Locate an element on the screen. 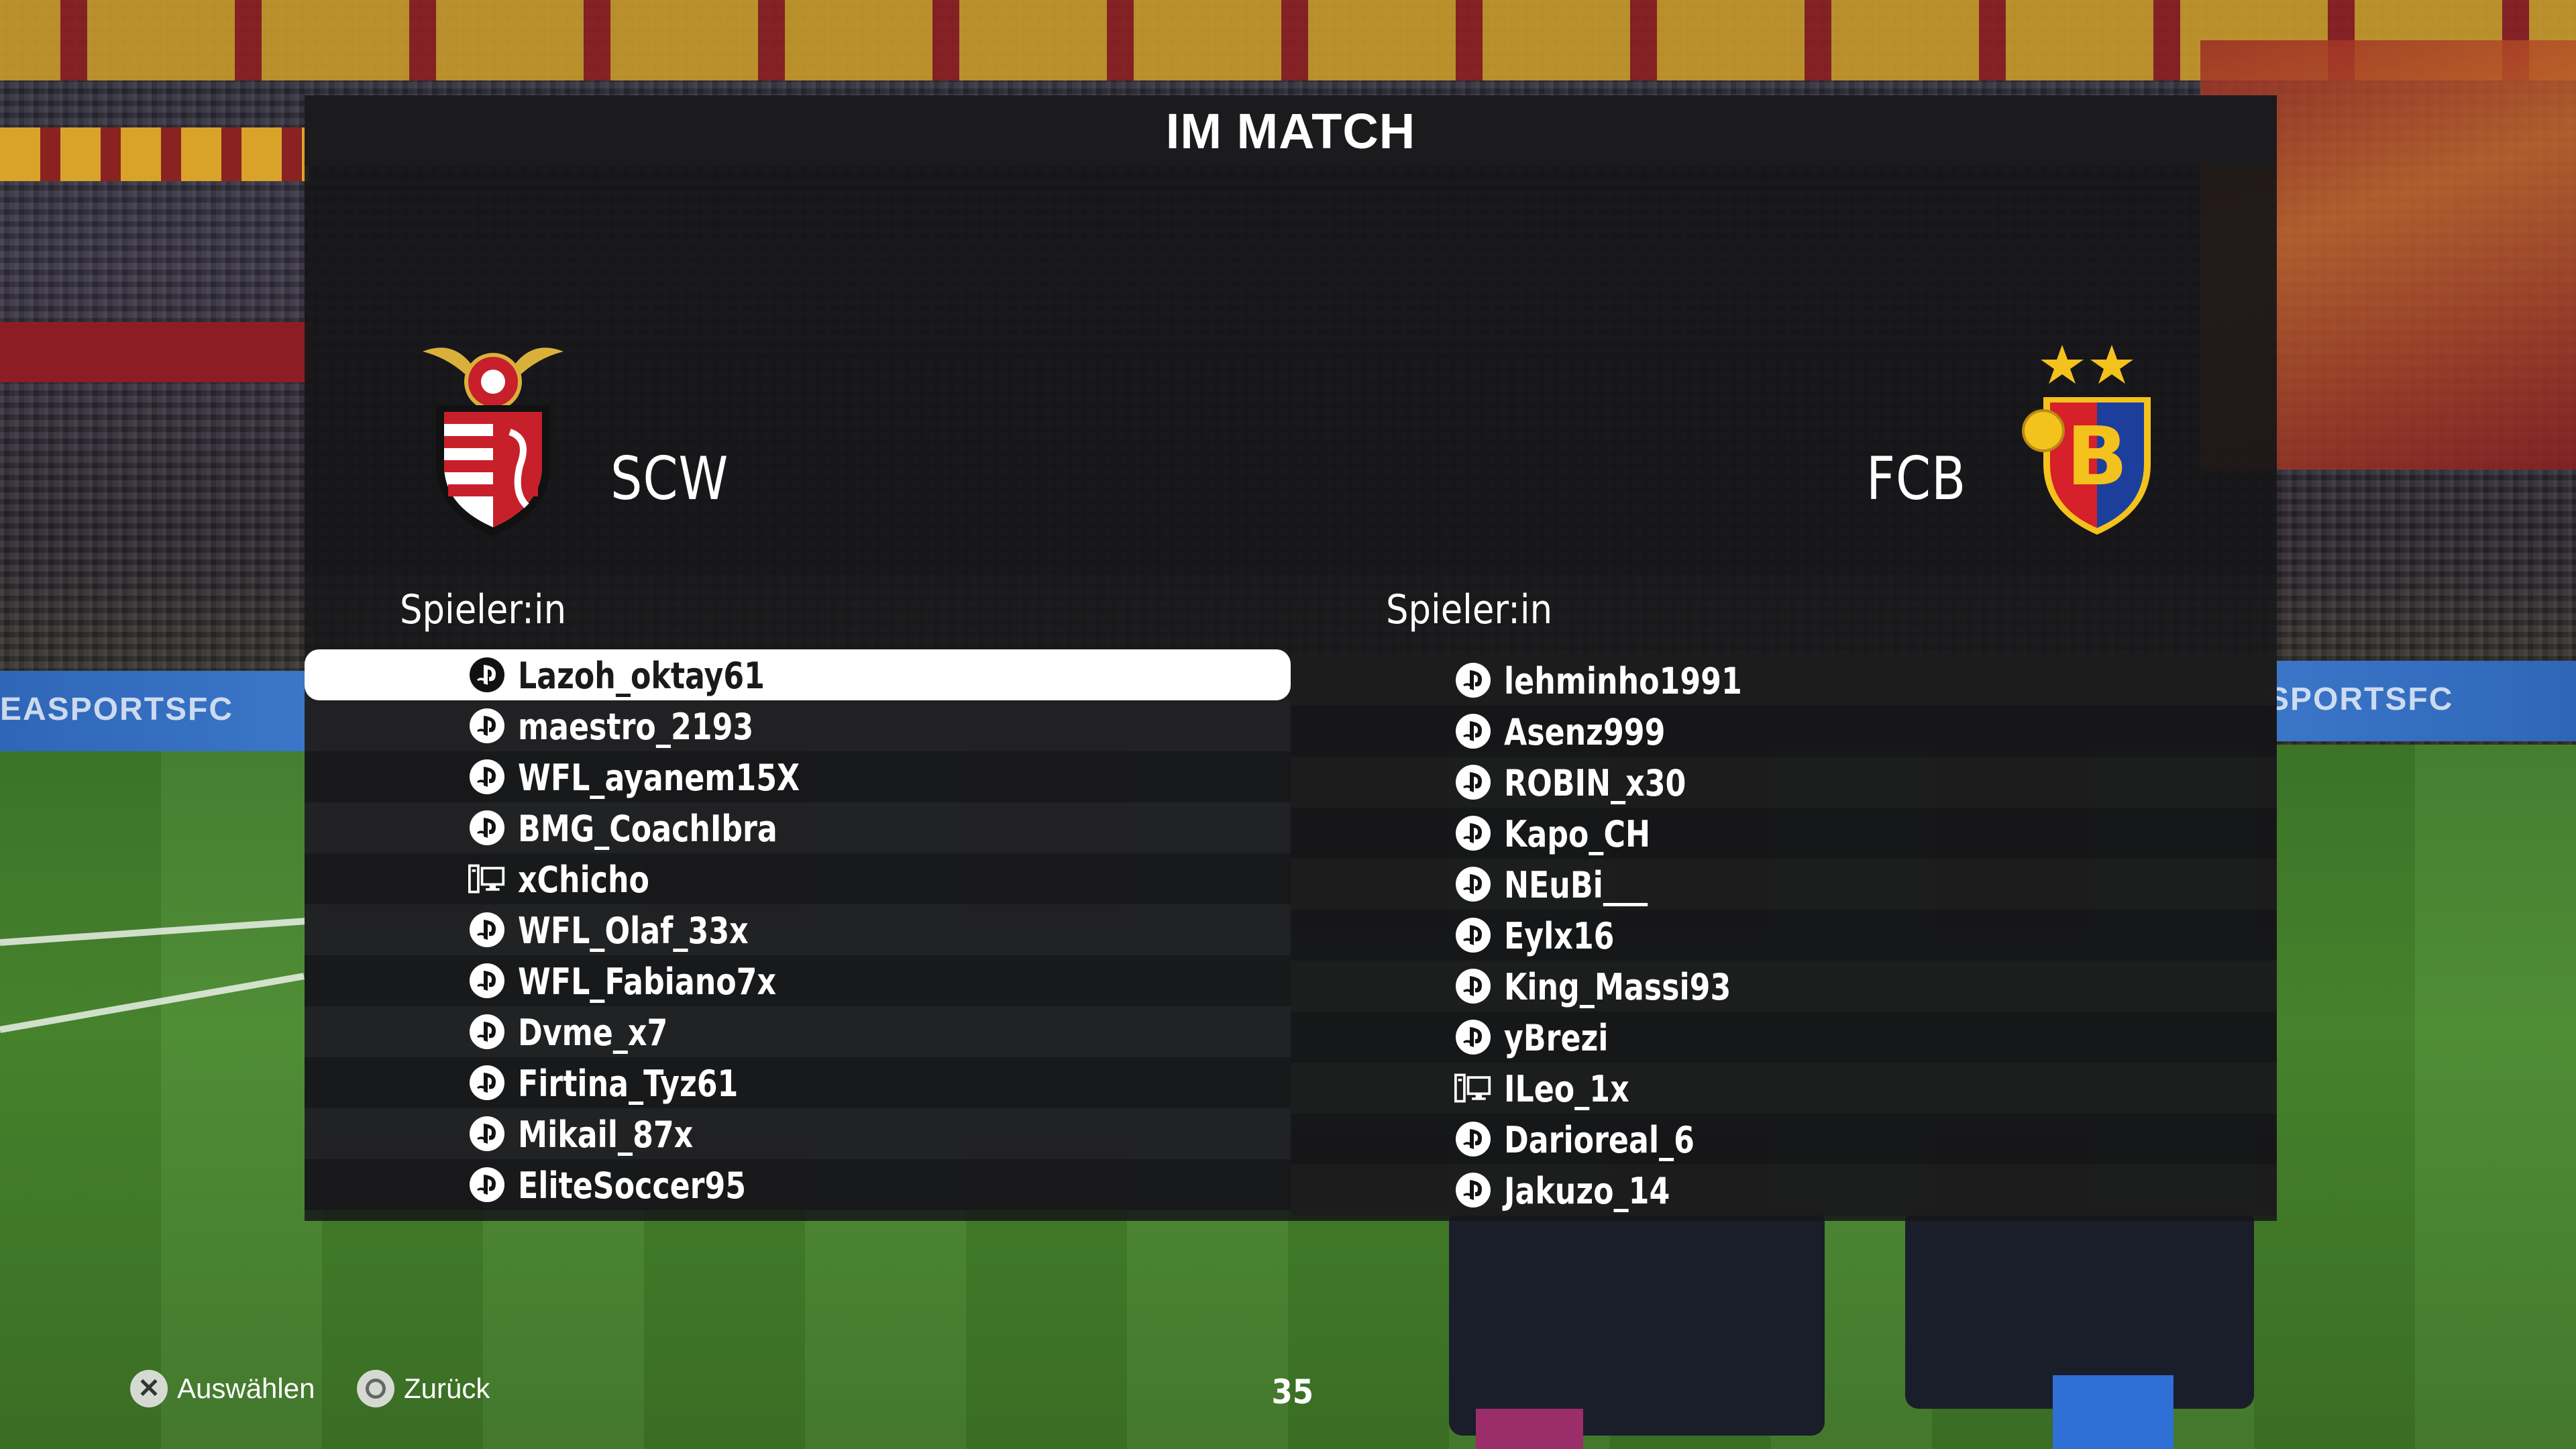  away-team-name: FCB is located at coordinates (1916, 478).